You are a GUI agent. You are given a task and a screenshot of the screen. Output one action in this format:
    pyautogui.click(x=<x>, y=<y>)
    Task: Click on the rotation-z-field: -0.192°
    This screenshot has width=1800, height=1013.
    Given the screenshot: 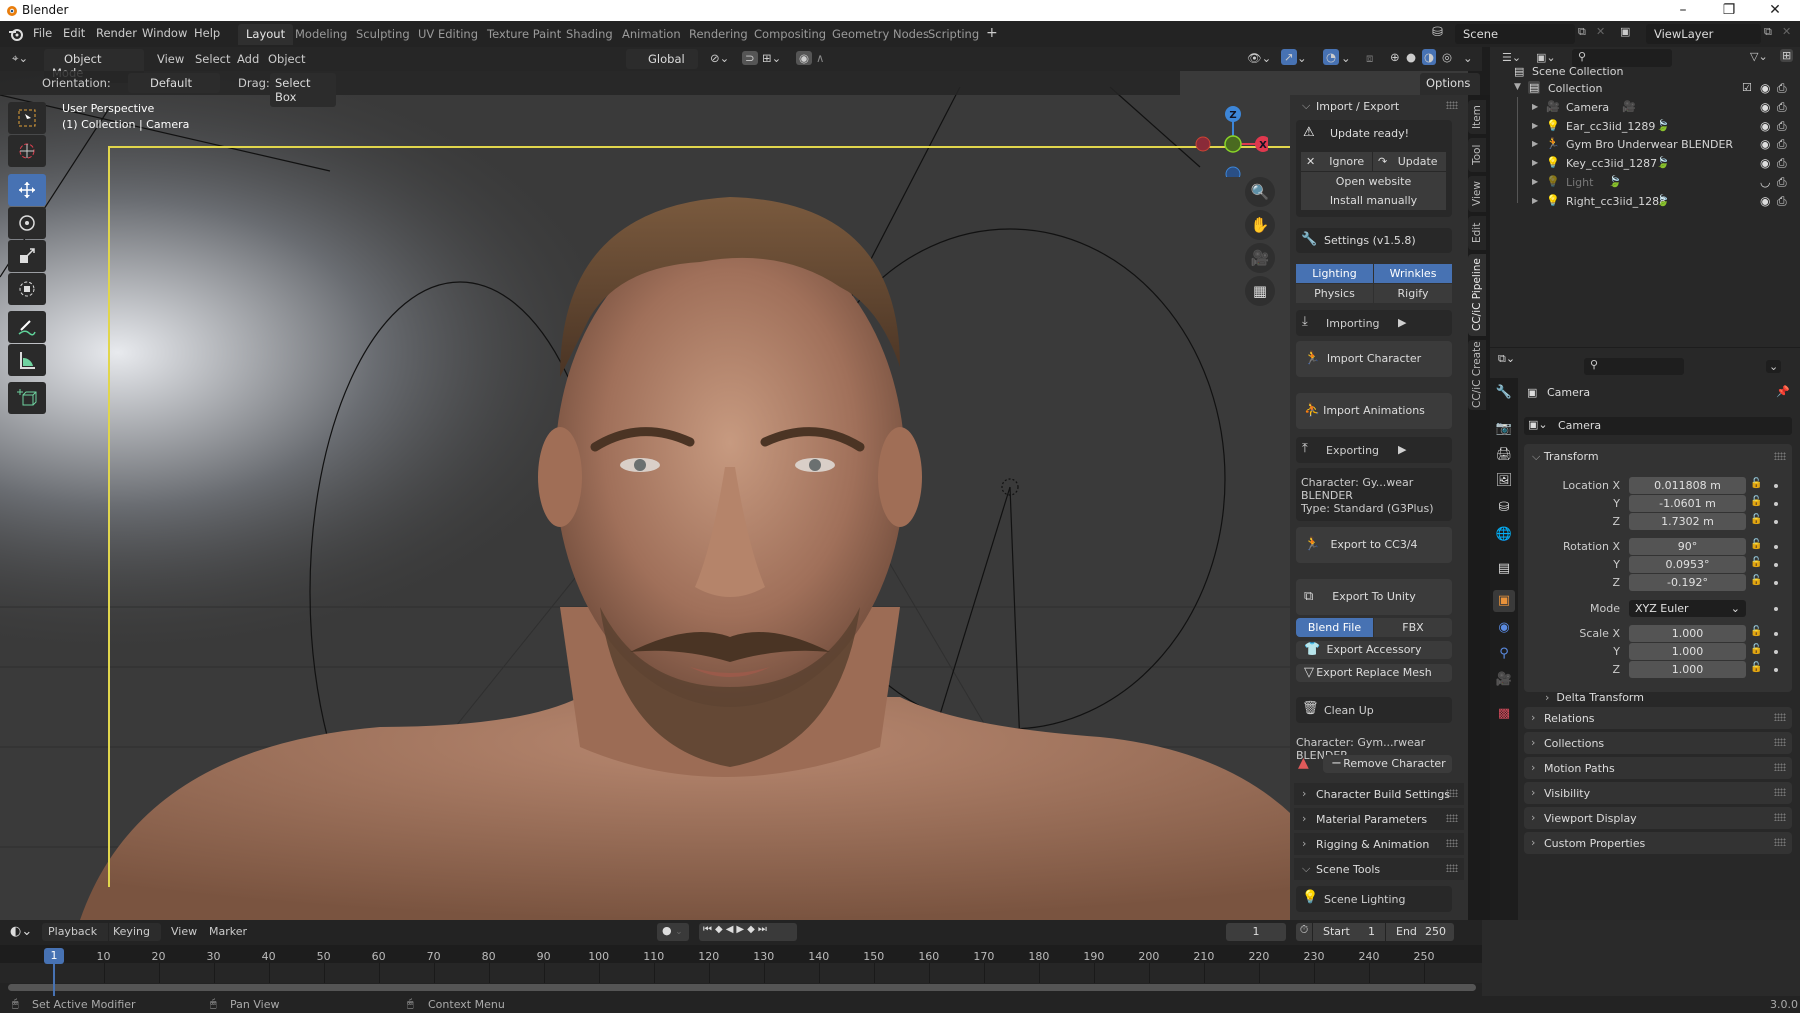 What is the action you would take?
    pyautogui.click(x=1687, y=582)
    